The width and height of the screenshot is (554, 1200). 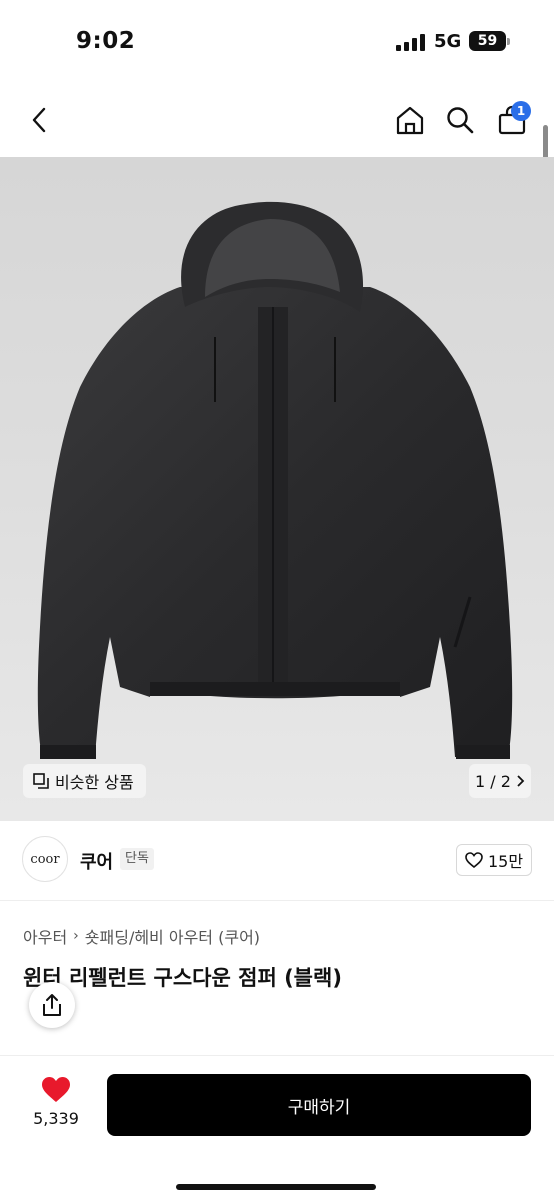 I want to click on brand-like-button: 15만, so click(x=494, y=860).